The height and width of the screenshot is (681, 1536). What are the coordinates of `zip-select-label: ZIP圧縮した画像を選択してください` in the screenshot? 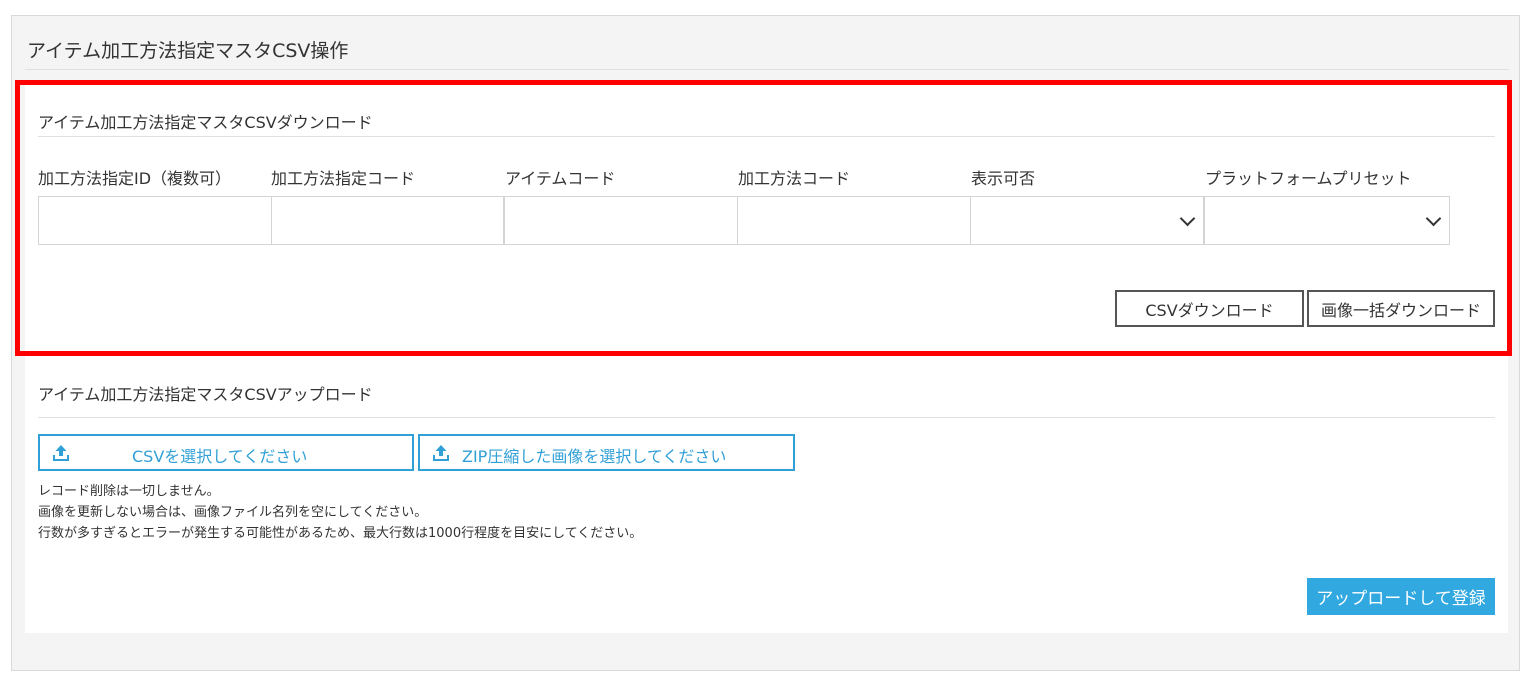 It's located at (594, 456).